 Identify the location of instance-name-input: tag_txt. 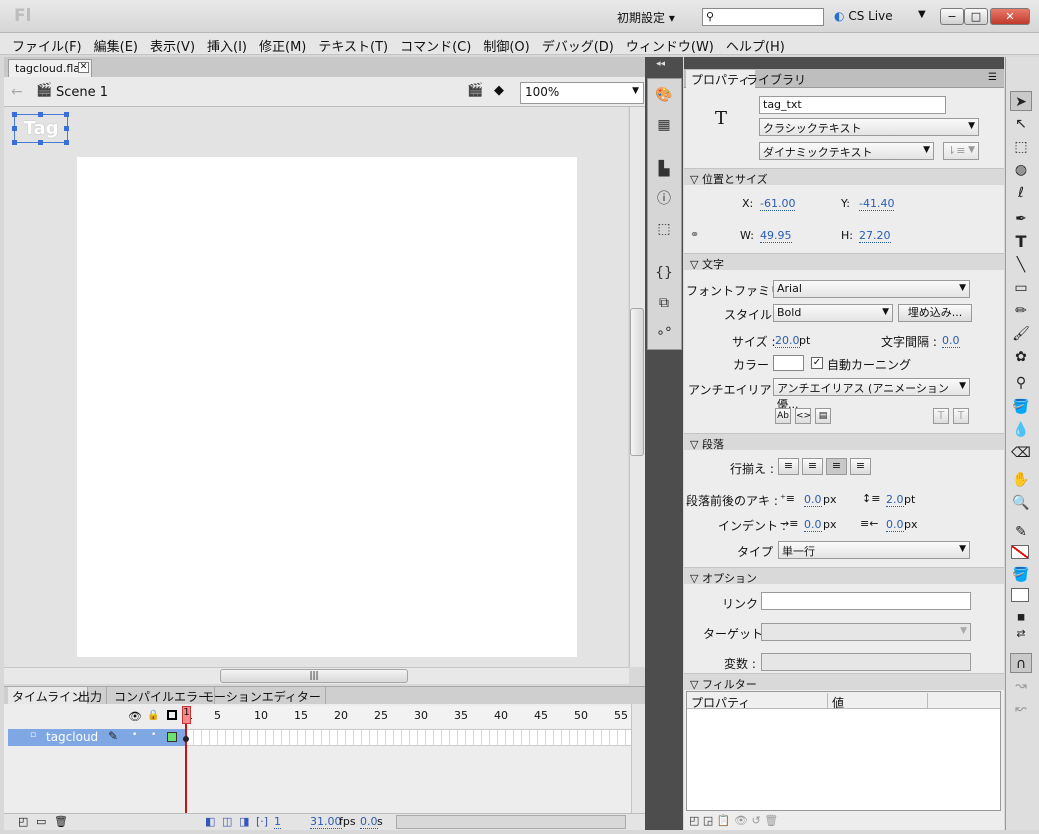
(852, 105).